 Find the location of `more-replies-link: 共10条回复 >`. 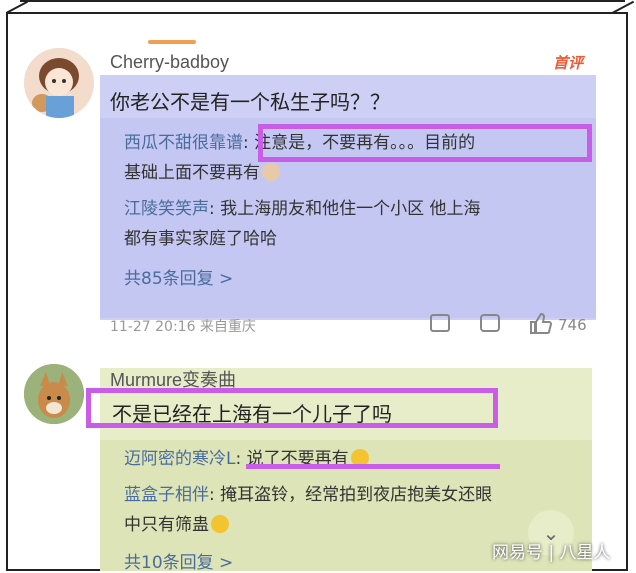

more-replies-link: 共10条回复 > is located at coordinates (178, 560).